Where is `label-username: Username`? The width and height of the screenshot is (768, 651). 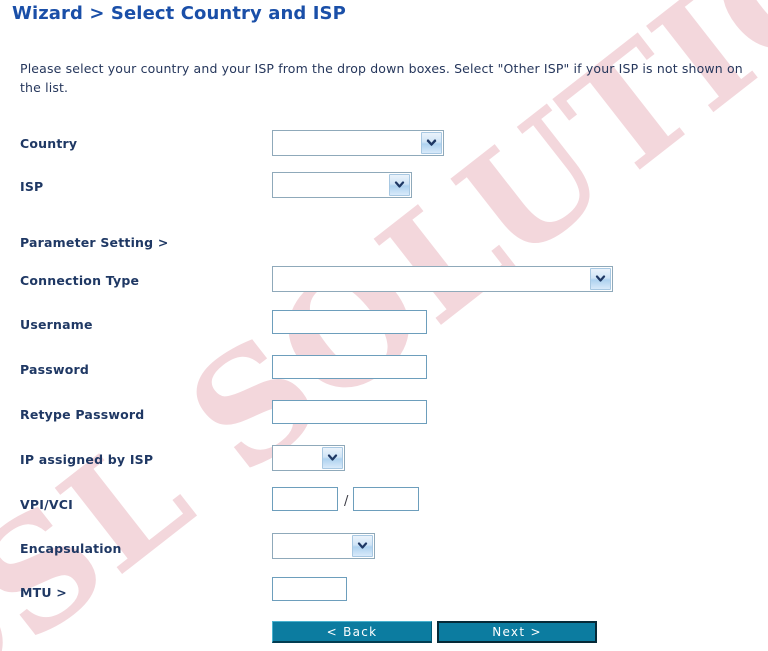 label-username: Username is located at coordinates (56, 324).